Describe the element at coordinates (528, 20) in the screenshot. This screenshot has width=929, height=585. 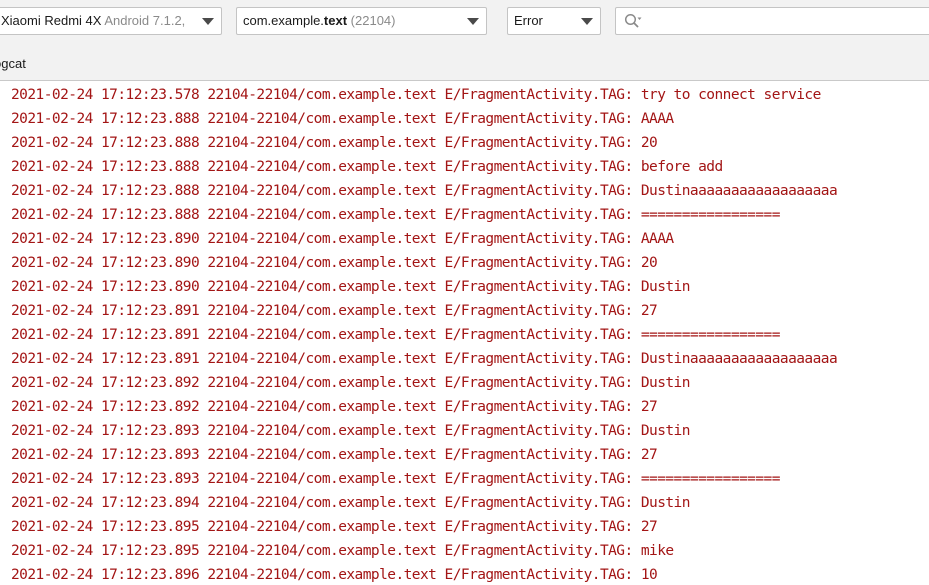
I see `log-level-value: Error` at that location.